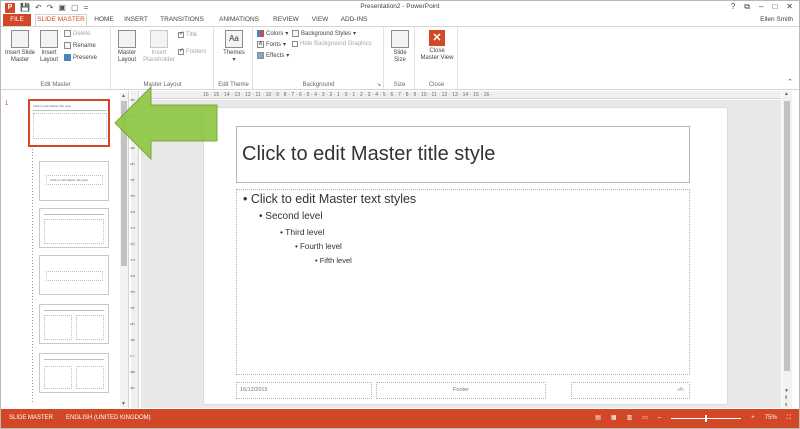 The height and width of the screenshot is (429, 800). I want to click on thumbnail-layout-section, so click(74, 275).